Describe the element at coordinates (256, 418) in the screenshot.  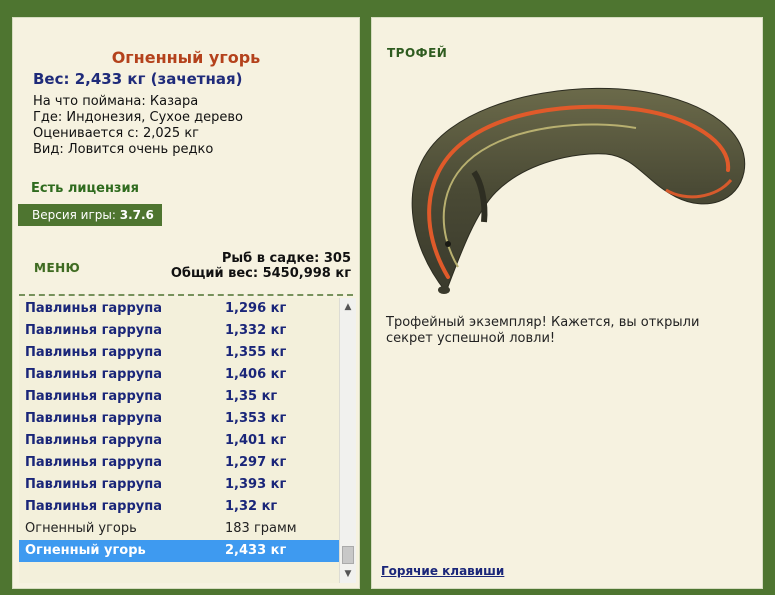
I see `list-item-weight: 1,353 кг` at that location.